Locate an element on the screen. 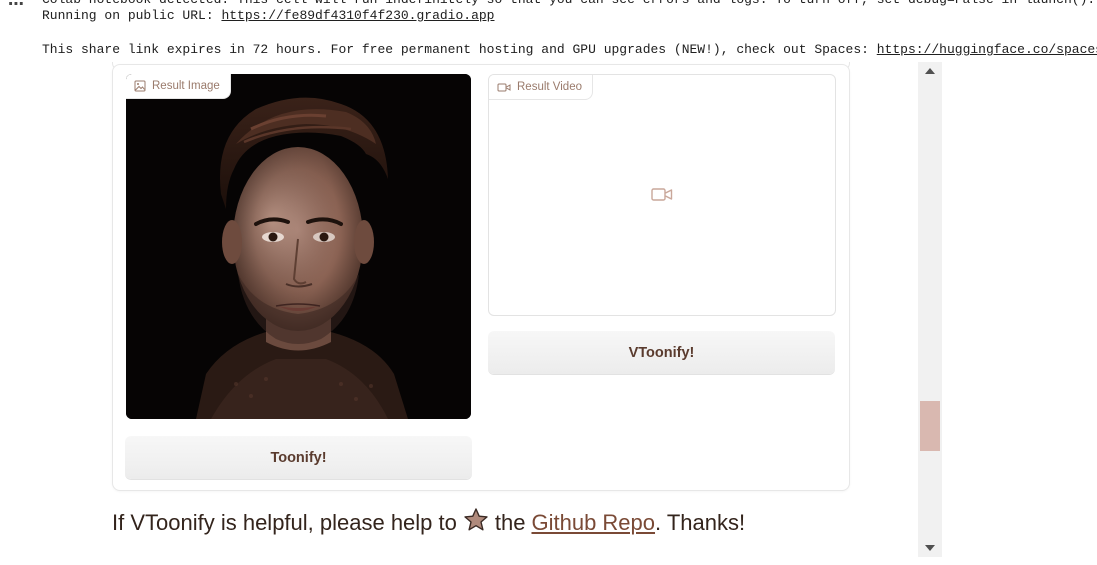 This screenshot has height=565, width=1097. spaces-link: https://huggingface.co/spaces is located at coordinates (987, 49).